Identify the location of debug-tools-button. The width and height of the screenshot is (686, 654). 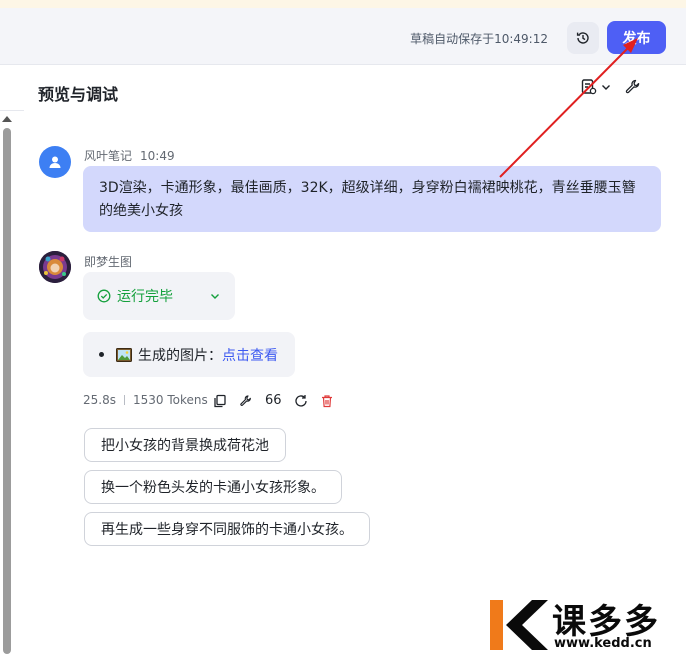
(633, 87).